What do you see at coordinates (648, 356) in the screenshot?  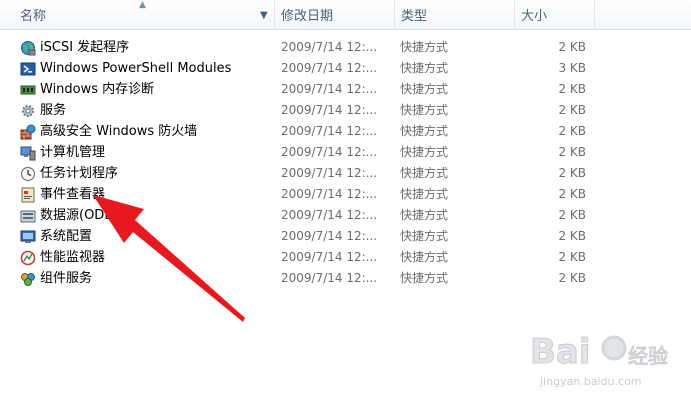 I see `svg-text: 经验` at bounding box center [648, 356].